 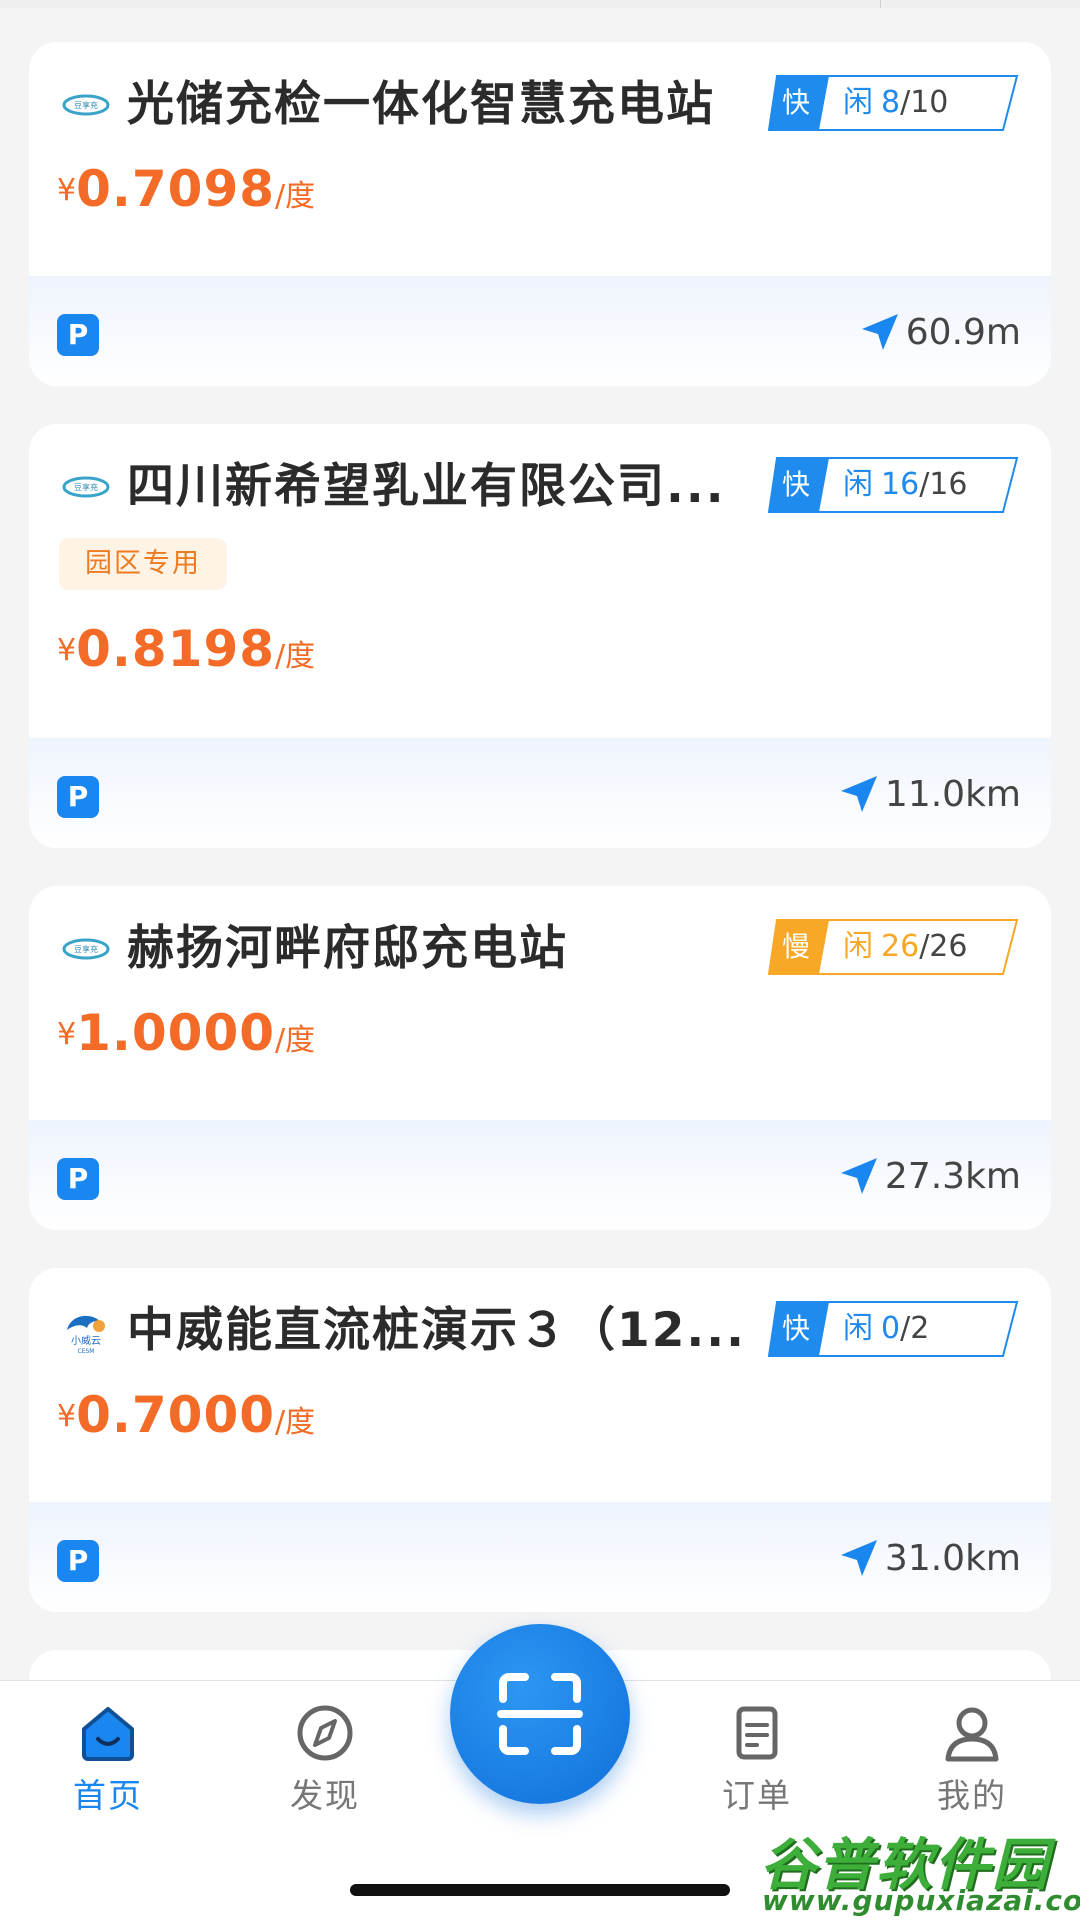 I want to click on distance: 27.3km, so click(x=930, y=1176).